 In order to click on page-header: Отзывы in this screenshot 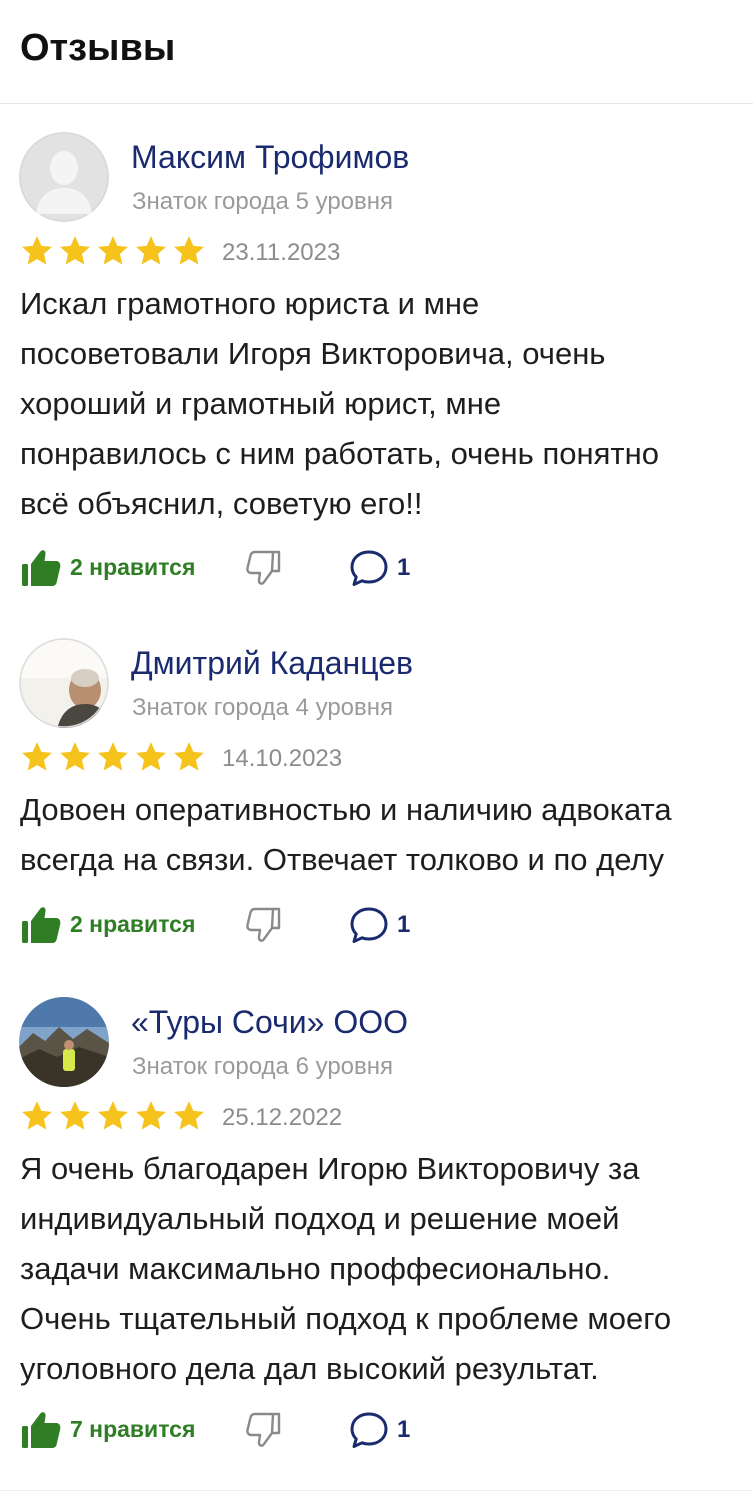, I will do `click(376, 52)`.